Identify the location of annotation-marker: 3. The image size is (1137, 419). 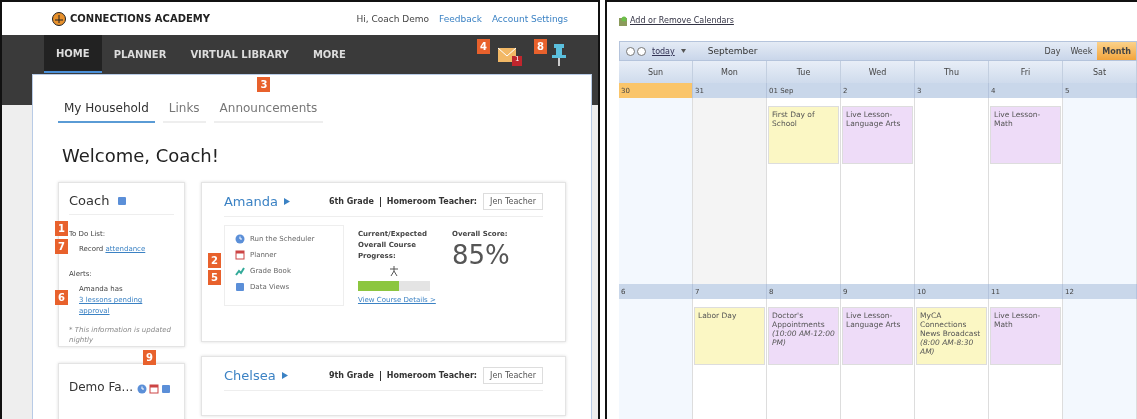
(264, 84).